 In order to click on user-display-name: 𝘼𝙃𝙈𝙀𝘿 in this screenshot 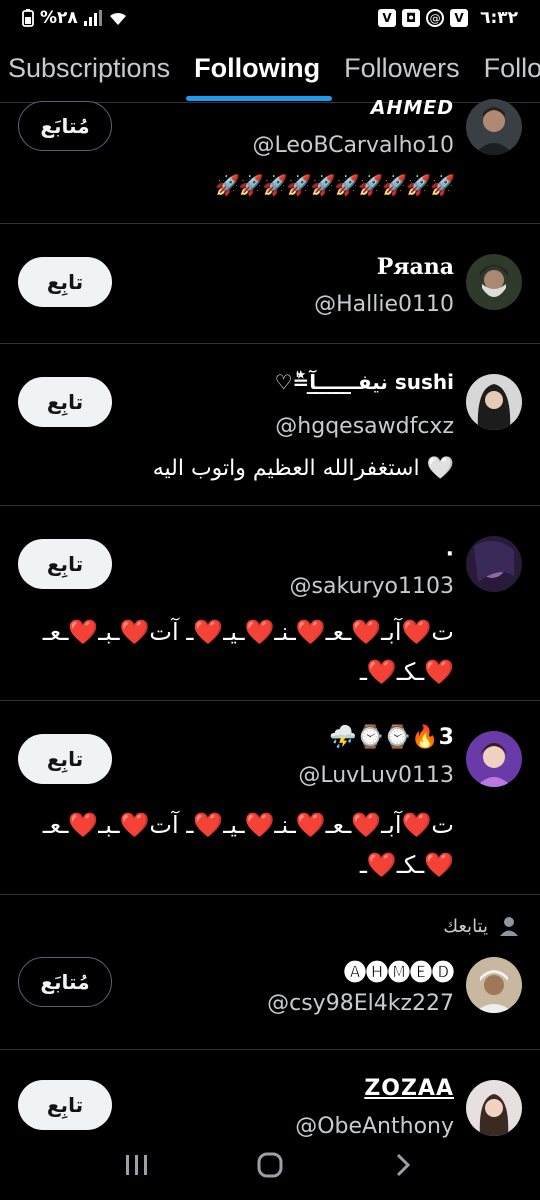, I will do `click(412, 108)`.